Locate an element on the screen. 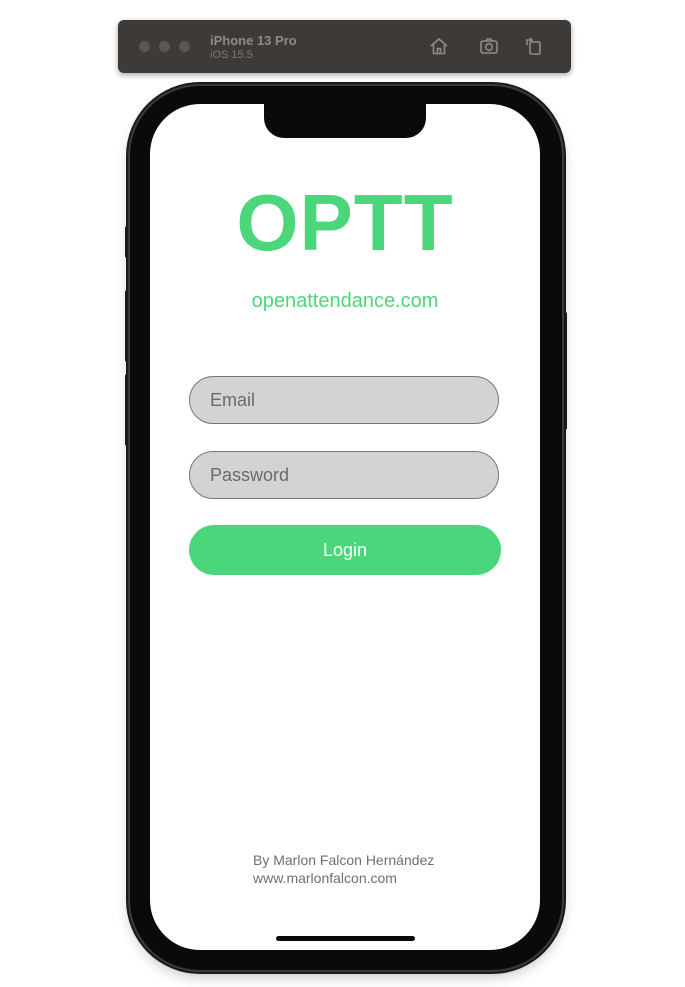  rotate-icon is located at coordinates (534, 46).